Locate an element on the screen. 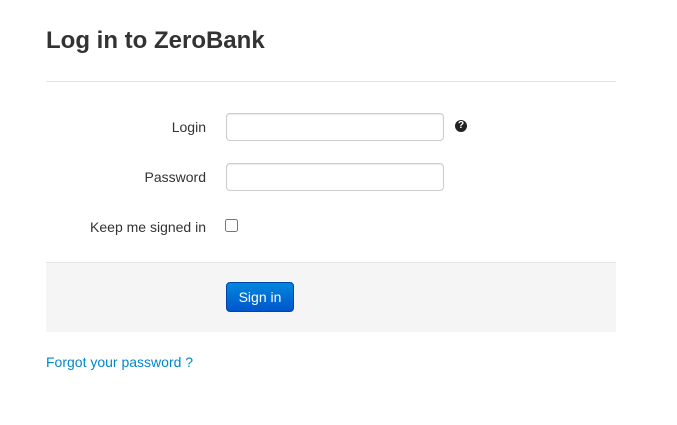 The image size is (677, 425). title-divider is located at coordinates (331, 81).